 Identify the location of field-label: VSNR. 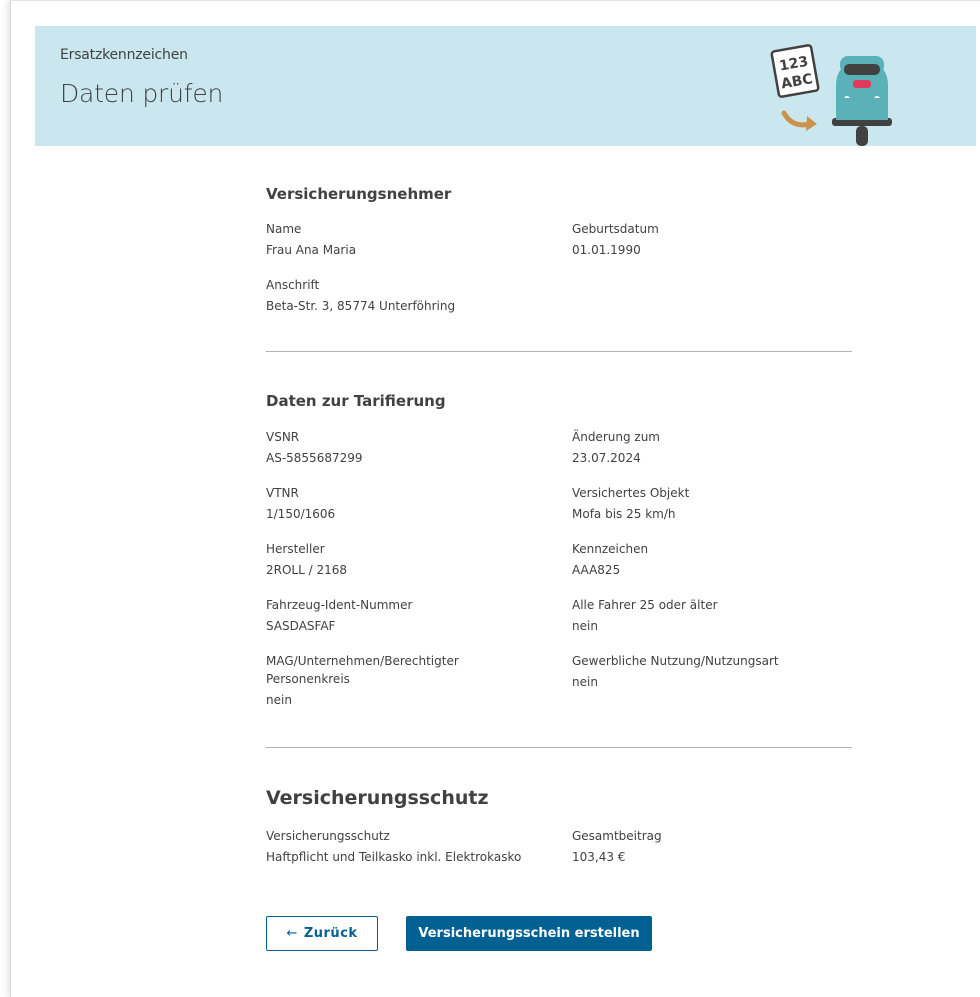
(283, 437).